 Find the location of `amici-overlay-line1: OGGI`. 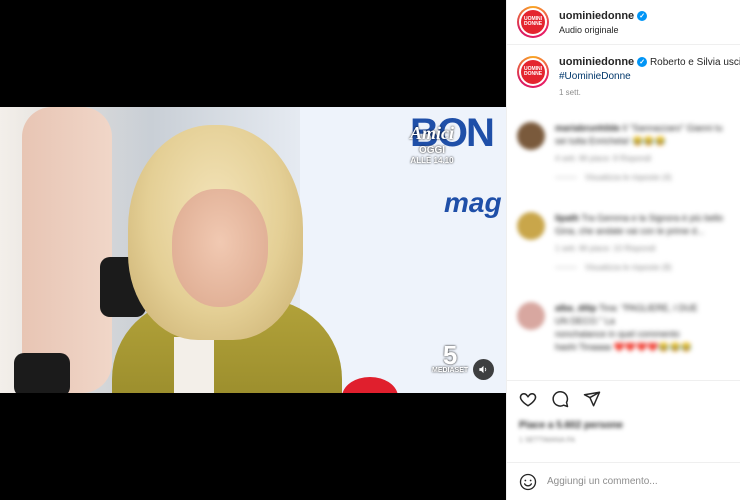

amici-overlay-line1: OGGI is located at coordinates (432, 150).